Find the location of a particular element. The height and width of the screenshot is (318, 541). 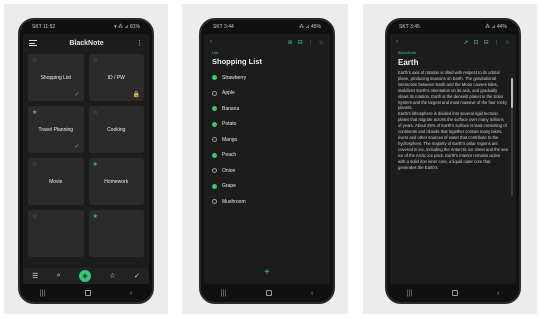

checklist-item-label: Grape is located at coordinates (229, 186).